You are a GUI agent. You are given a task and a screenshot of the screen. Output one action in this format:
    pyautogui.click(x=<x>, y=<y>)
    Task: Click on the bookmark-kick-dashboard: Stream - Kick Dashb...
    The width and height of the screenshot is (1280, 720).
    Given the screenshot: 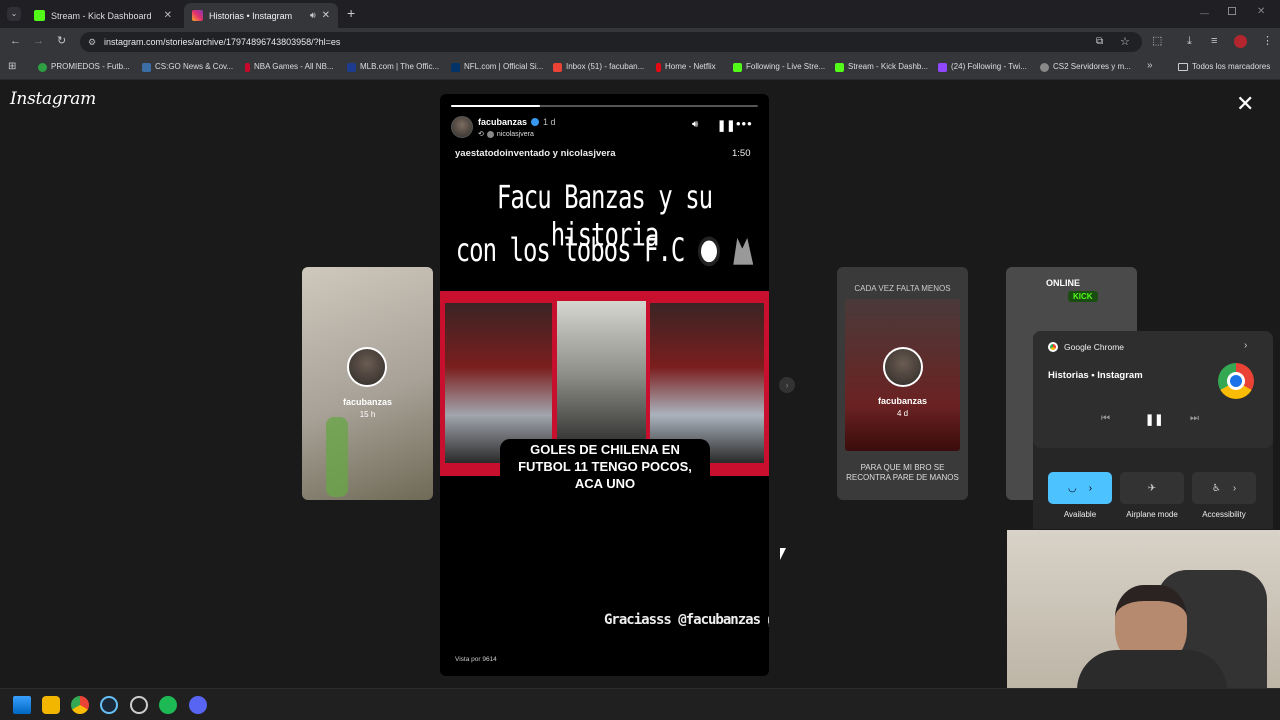 What is the action you would take?
    pyautogui.click(x=881, y=67)
    